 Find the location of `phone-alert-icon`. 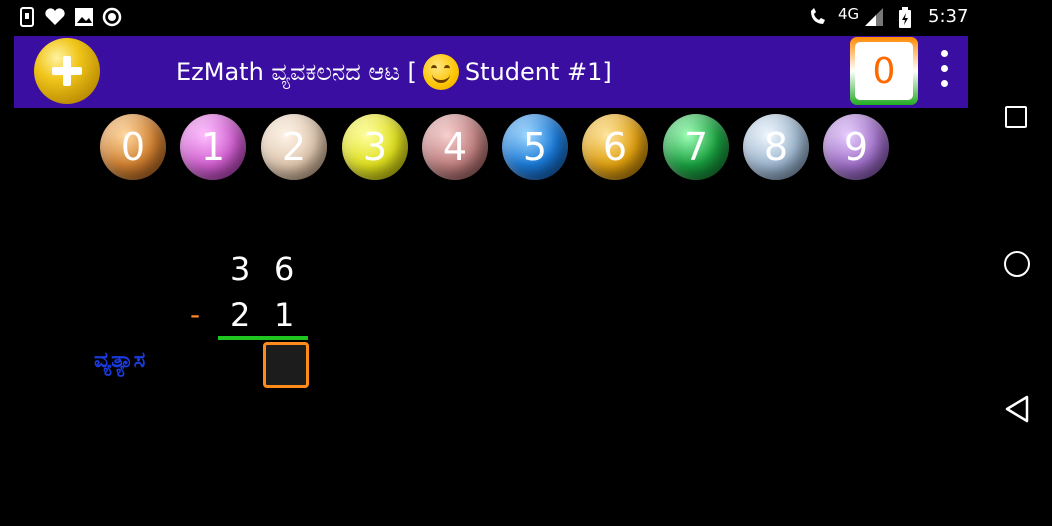

phone-alert-icon is located at coordinates (28, 17).